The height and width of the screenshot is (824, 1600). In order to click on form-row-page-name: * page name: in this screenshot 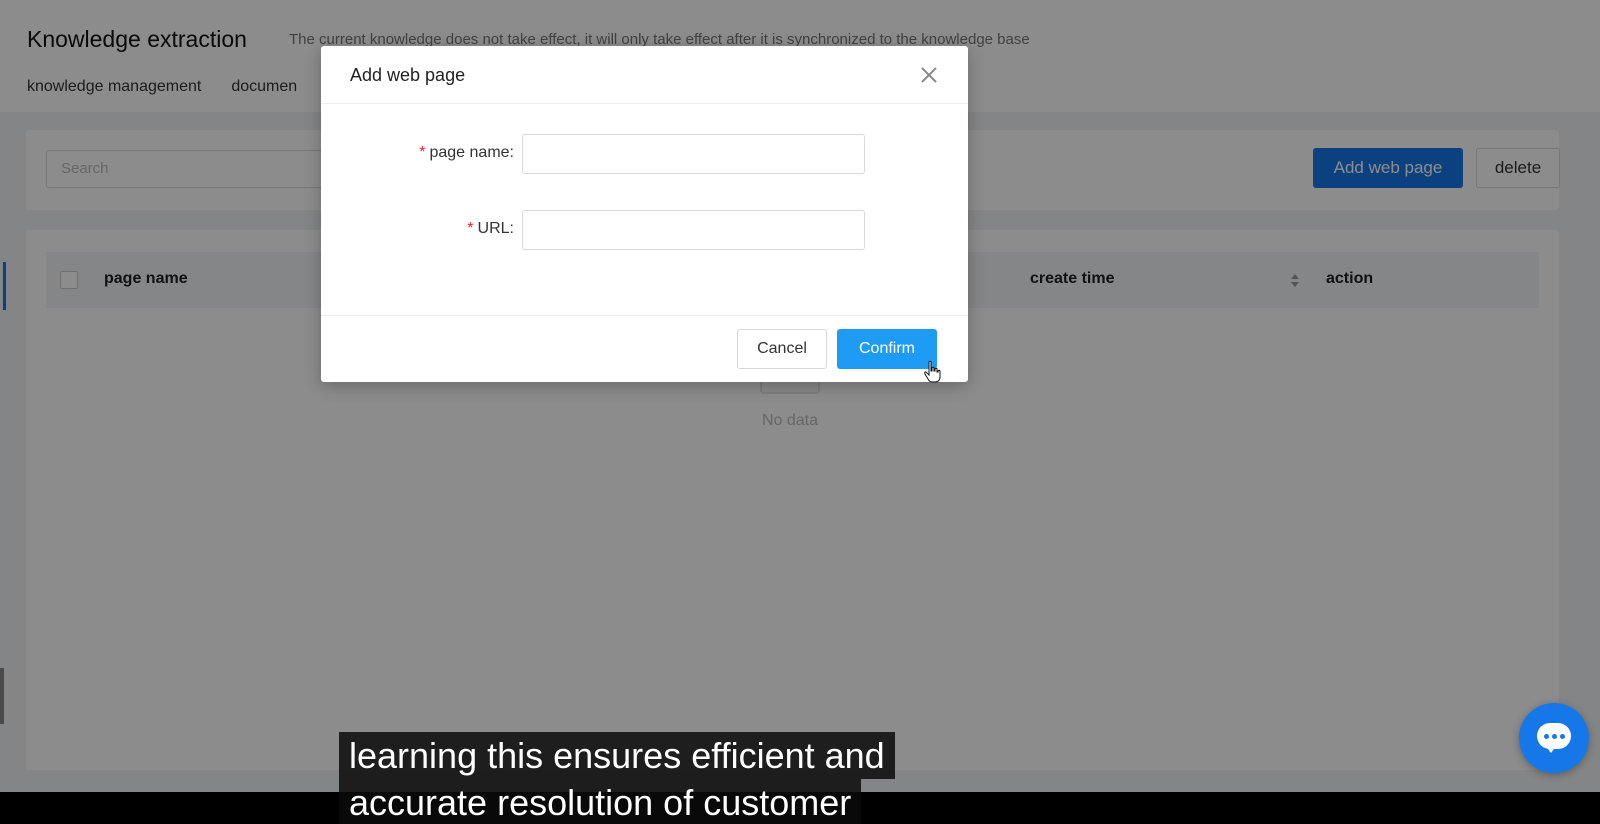, I will do `click(644, 154)`.